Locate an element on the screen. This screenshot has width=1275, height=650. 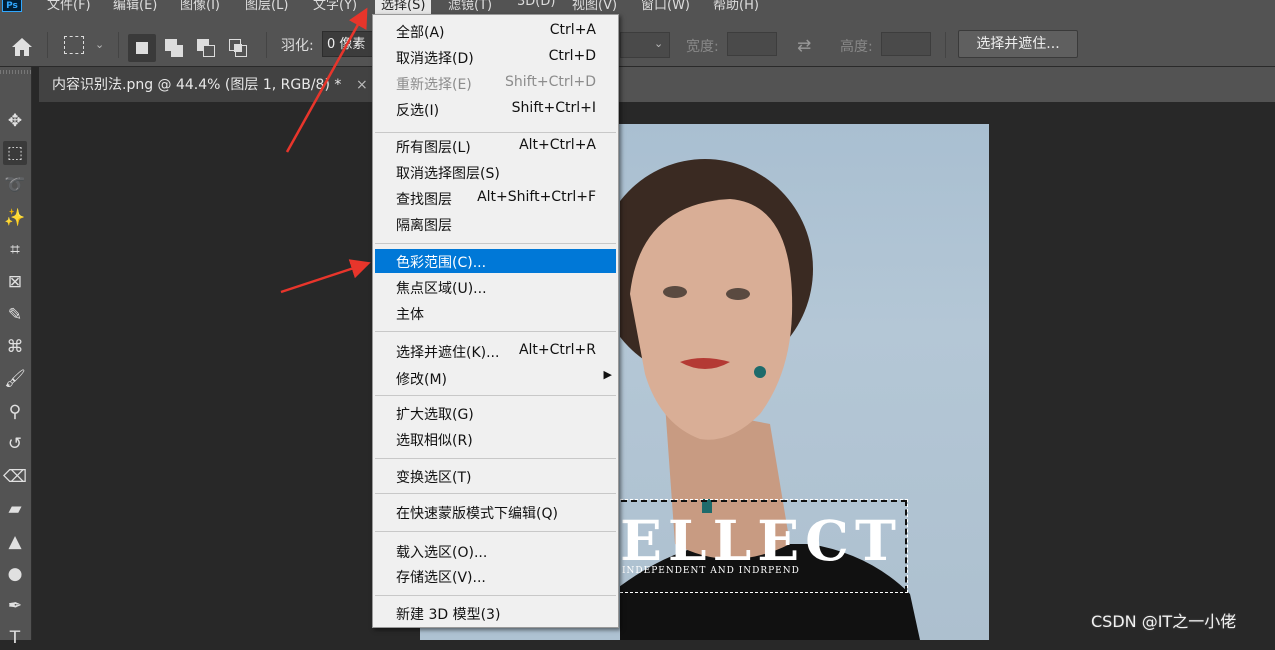
menu-item-label: 扩大选取(G) is located at coordinates (435, 415).